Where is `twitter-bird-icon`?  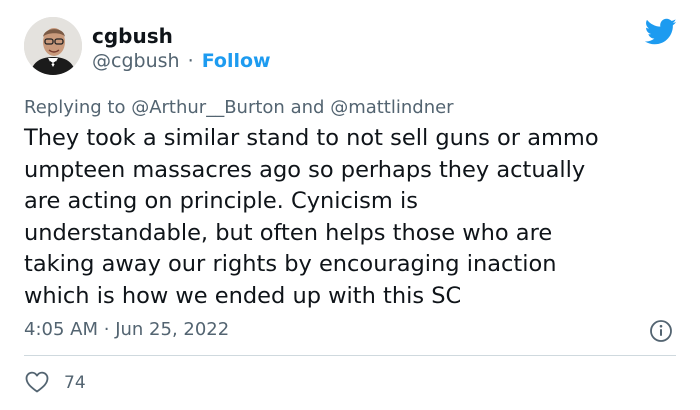
twitter-bird-icon is located at coordinates (661, 32).